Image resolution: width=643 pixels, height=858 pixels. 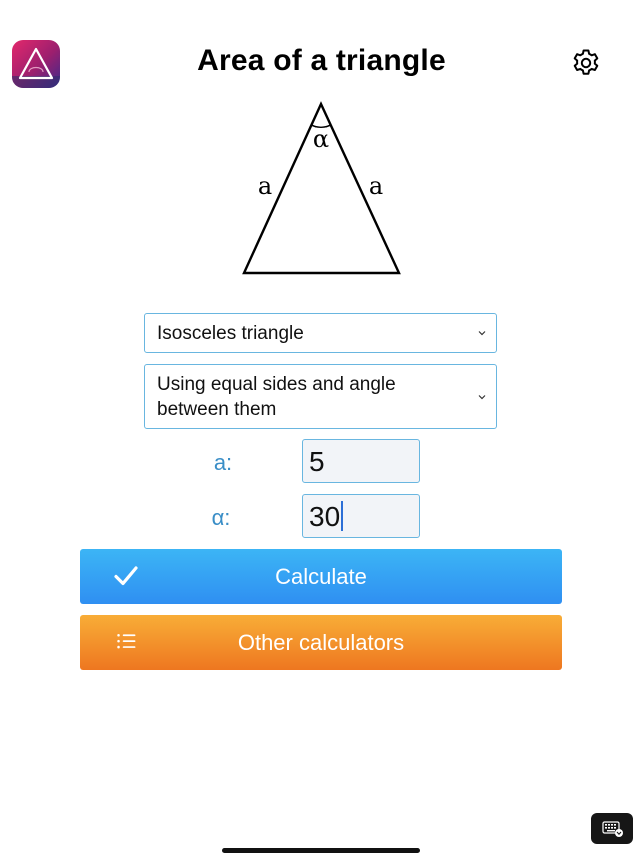 I want to click on side-right-label: a, so click(x=376, y=186).